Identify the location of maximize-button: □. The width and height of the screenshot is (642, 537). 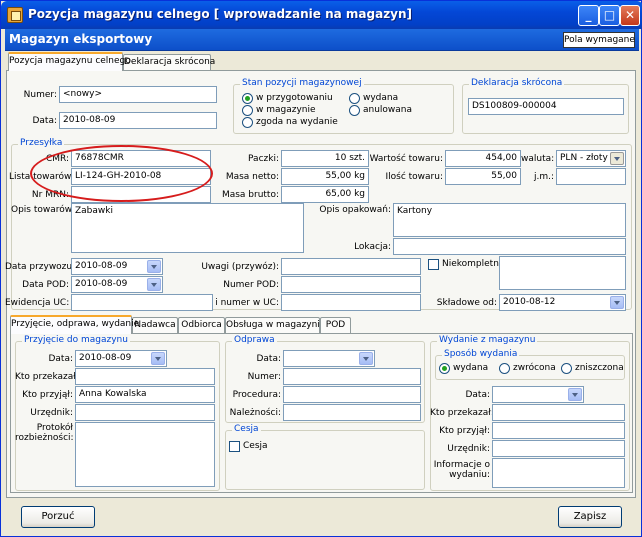
(609, 15).